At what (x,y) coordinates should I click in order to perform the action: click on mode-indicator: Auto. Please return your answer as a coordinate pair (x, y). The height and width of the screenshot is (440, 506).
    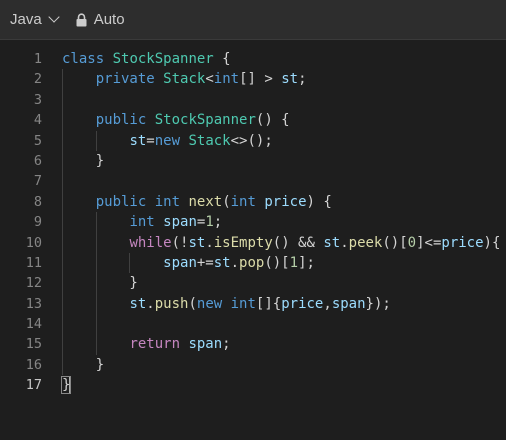
    Looking at the image, I should click on (100, 19).